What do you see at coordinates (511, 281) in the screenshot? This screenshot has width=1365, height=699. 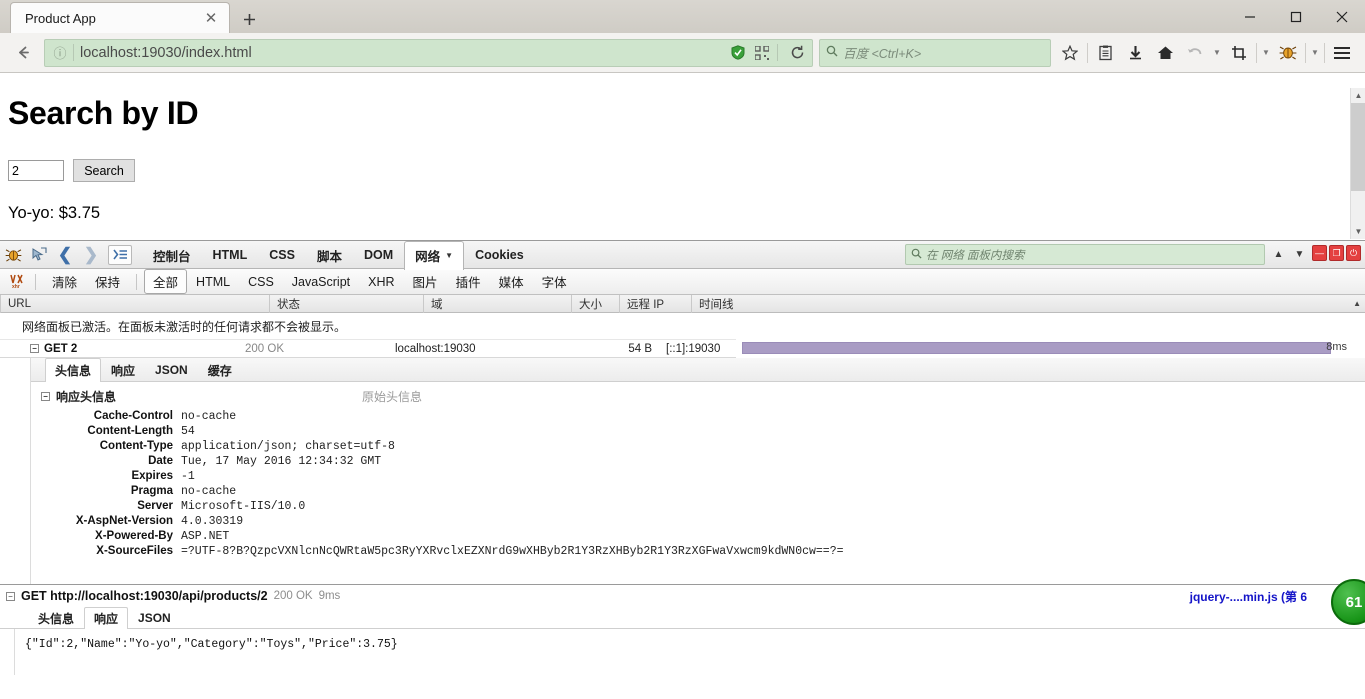 I see `filter-media: 媒体` at bounding box center [511, 281].